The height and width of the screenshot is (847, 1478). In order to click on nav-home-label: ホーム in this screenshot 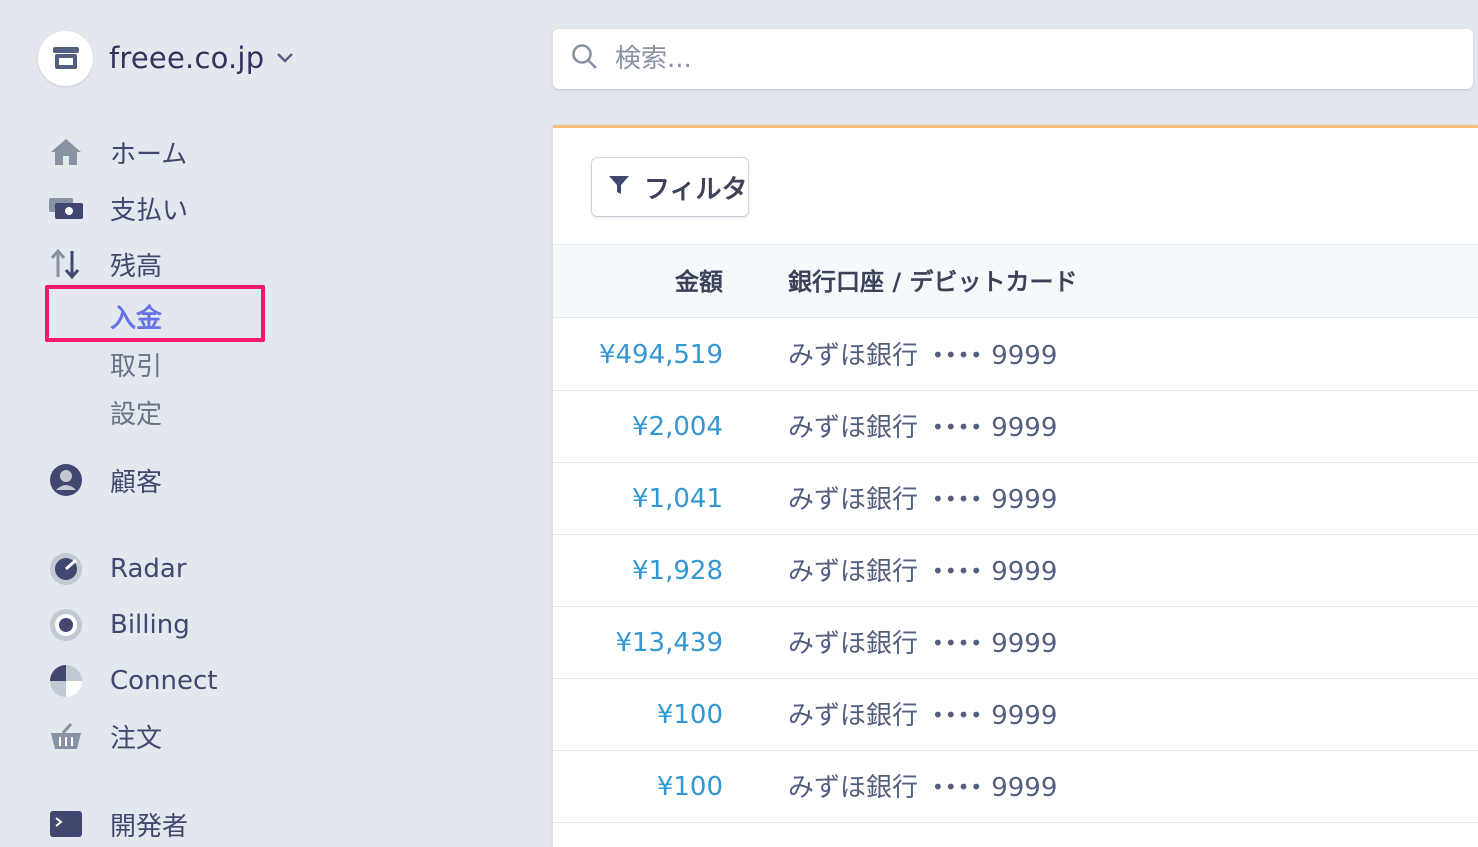, I will do `click(149, 154)`.